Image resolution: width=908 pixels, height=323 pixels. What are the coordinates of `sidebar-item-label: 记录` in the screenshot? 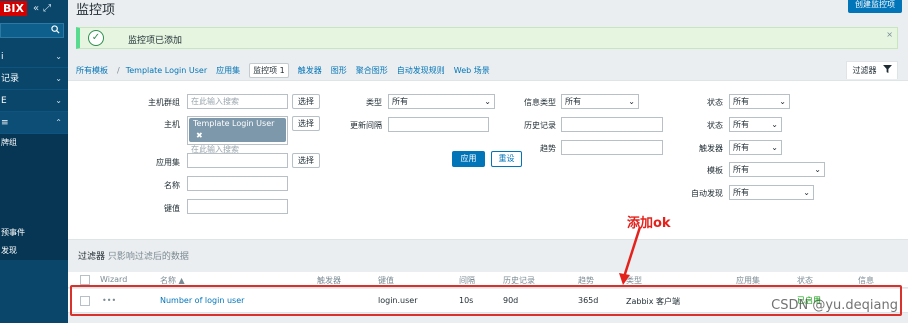 It's located at (10, 79).